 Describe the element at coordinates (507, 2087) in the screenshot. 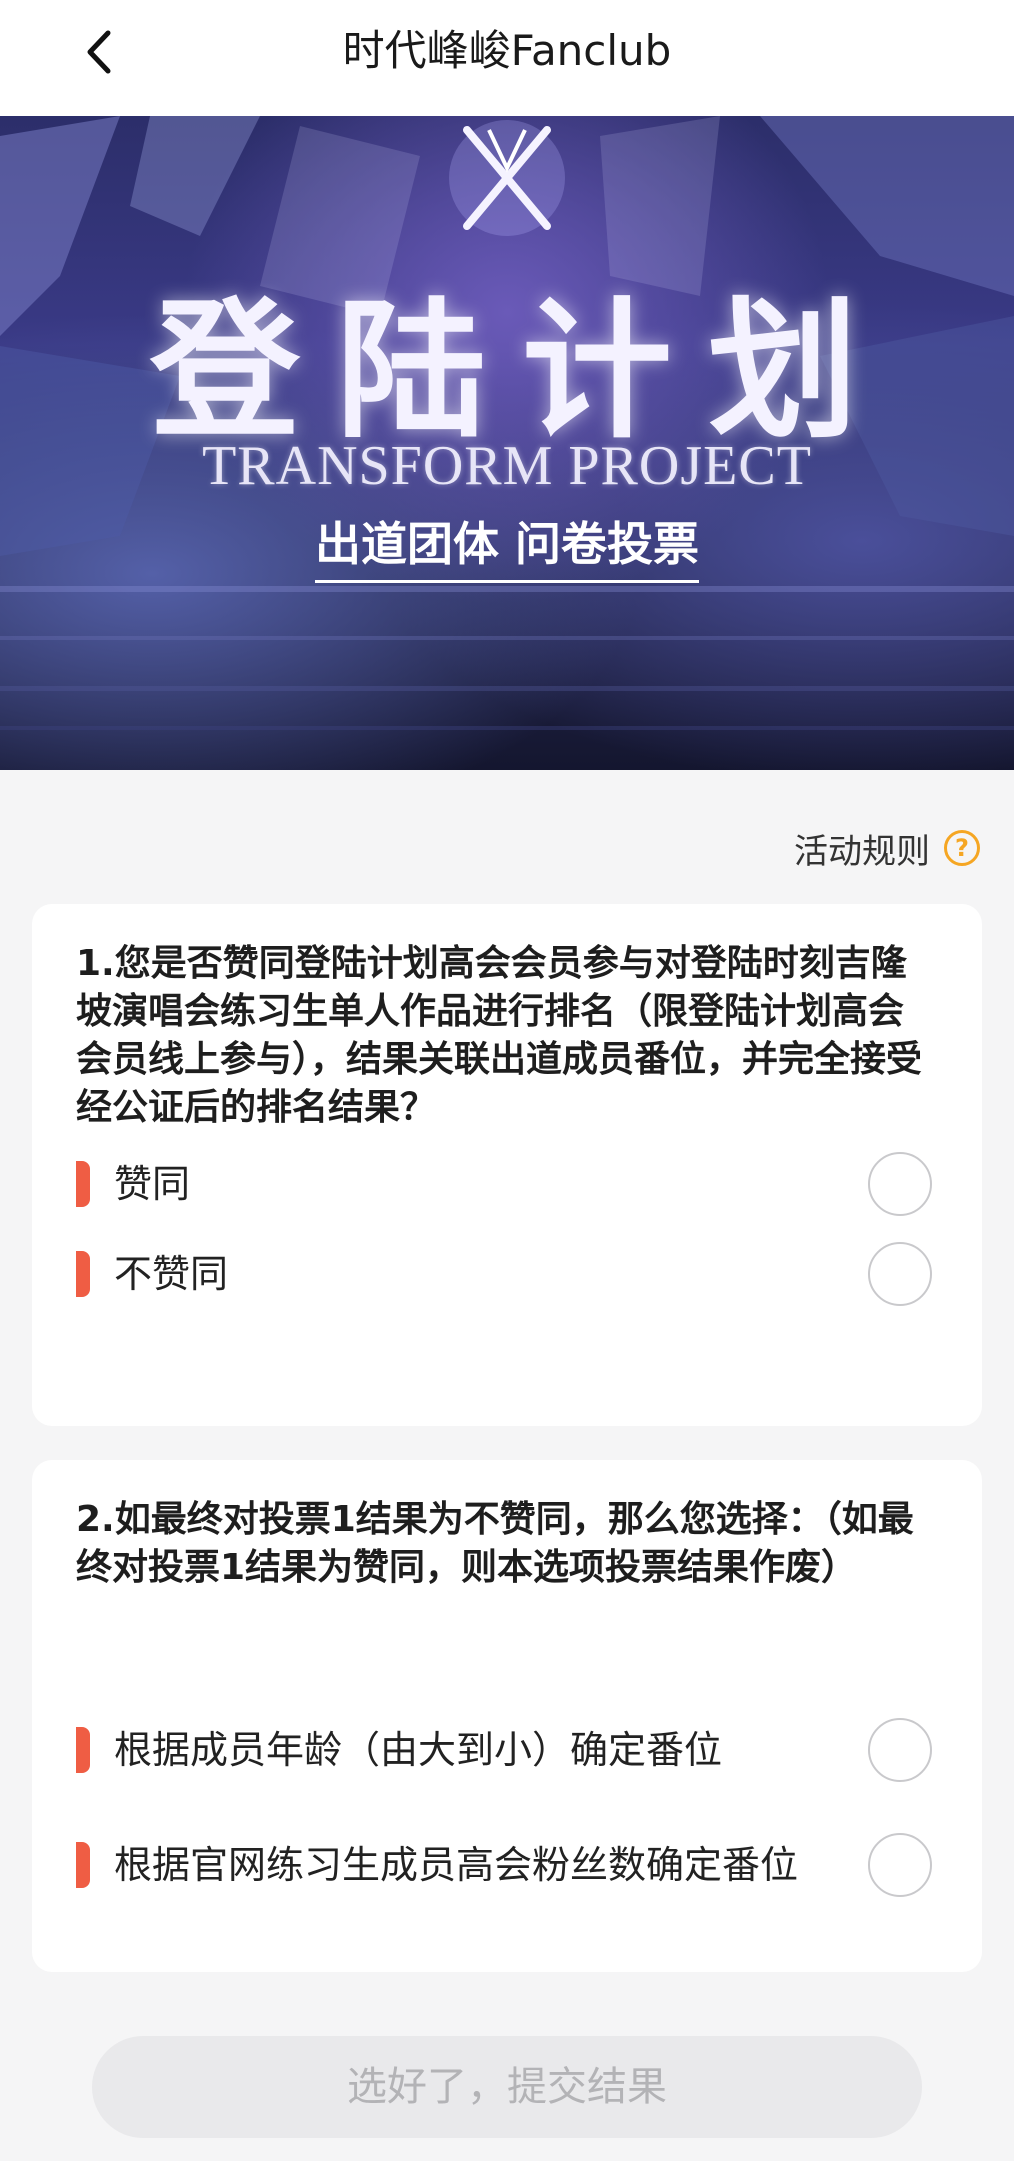

I see `submit-button: 选好了，提交结果` at that location.